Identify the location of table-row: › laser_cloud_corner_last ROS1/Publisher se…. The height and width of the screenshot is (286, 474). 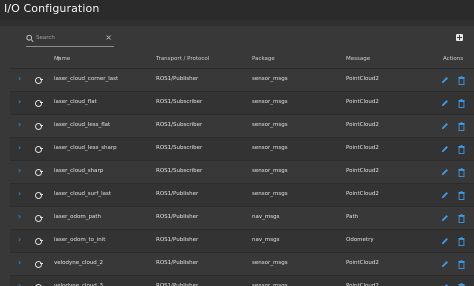
(242, 79).